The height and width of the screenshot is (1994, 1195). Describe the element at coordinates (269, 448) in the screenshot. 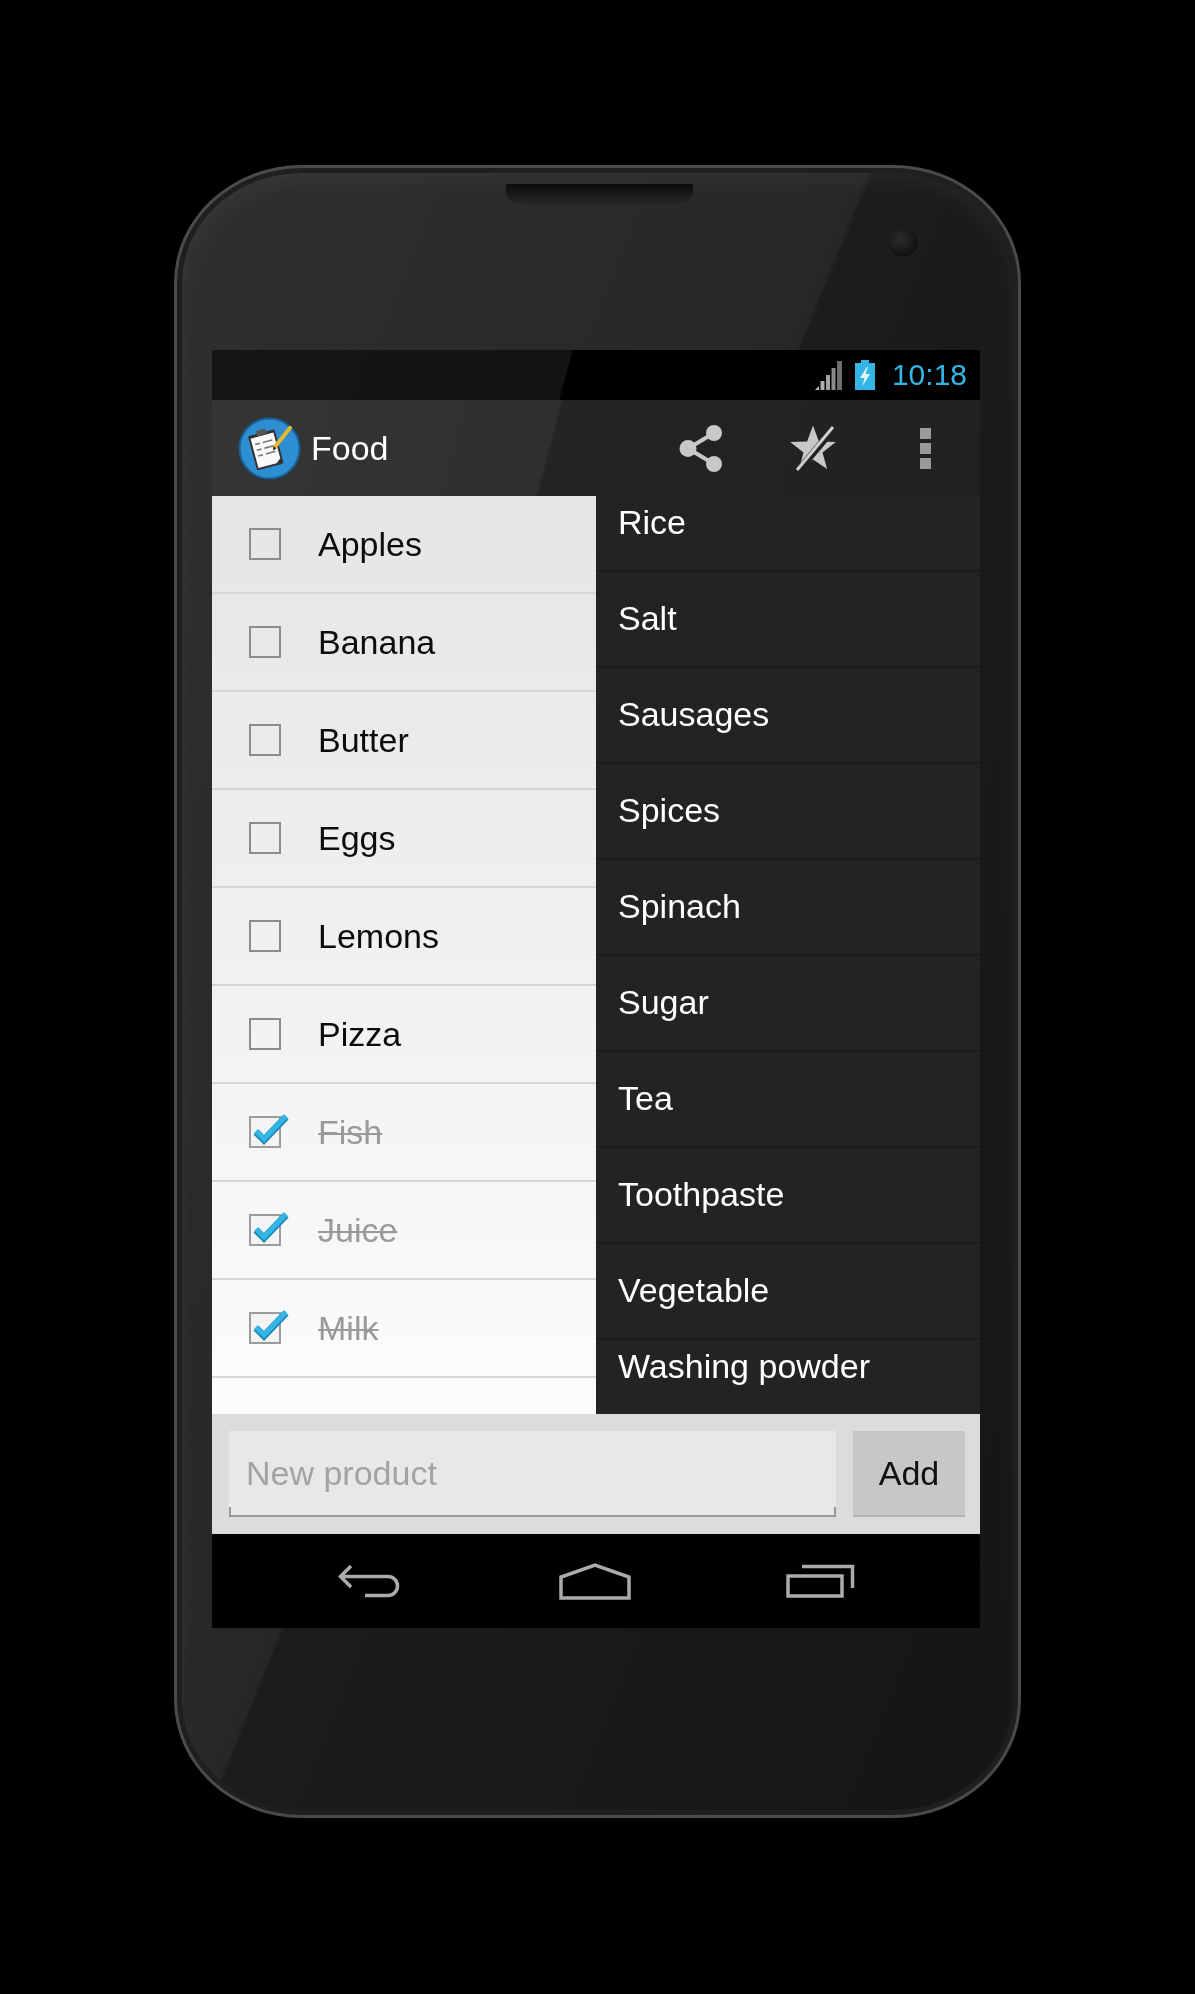

I see `clipboard-icon` at that location.